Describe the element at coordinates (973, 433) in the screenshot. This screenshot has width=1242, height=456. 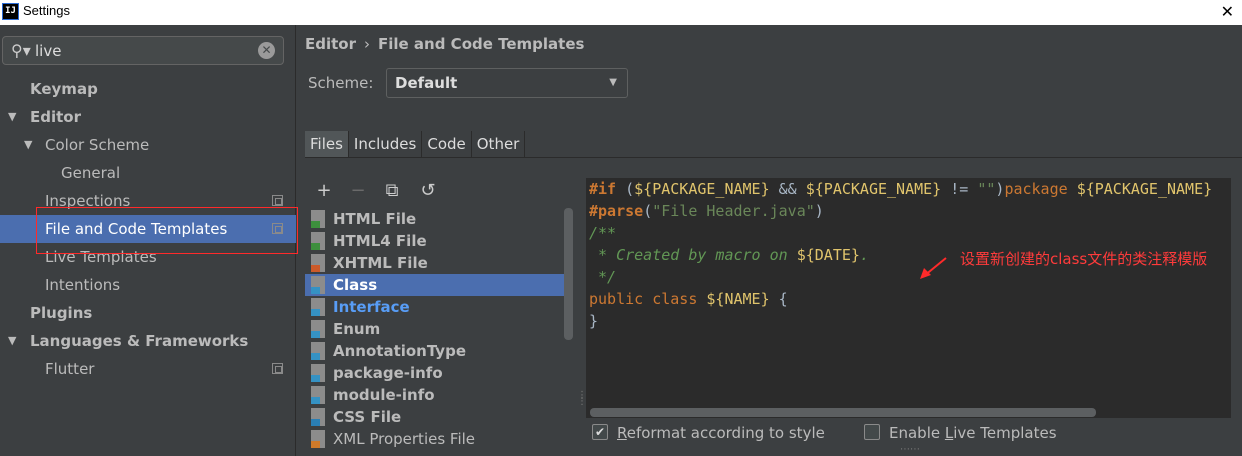
I see `enable-live-templates-label: Enable Live Templates` at that location.